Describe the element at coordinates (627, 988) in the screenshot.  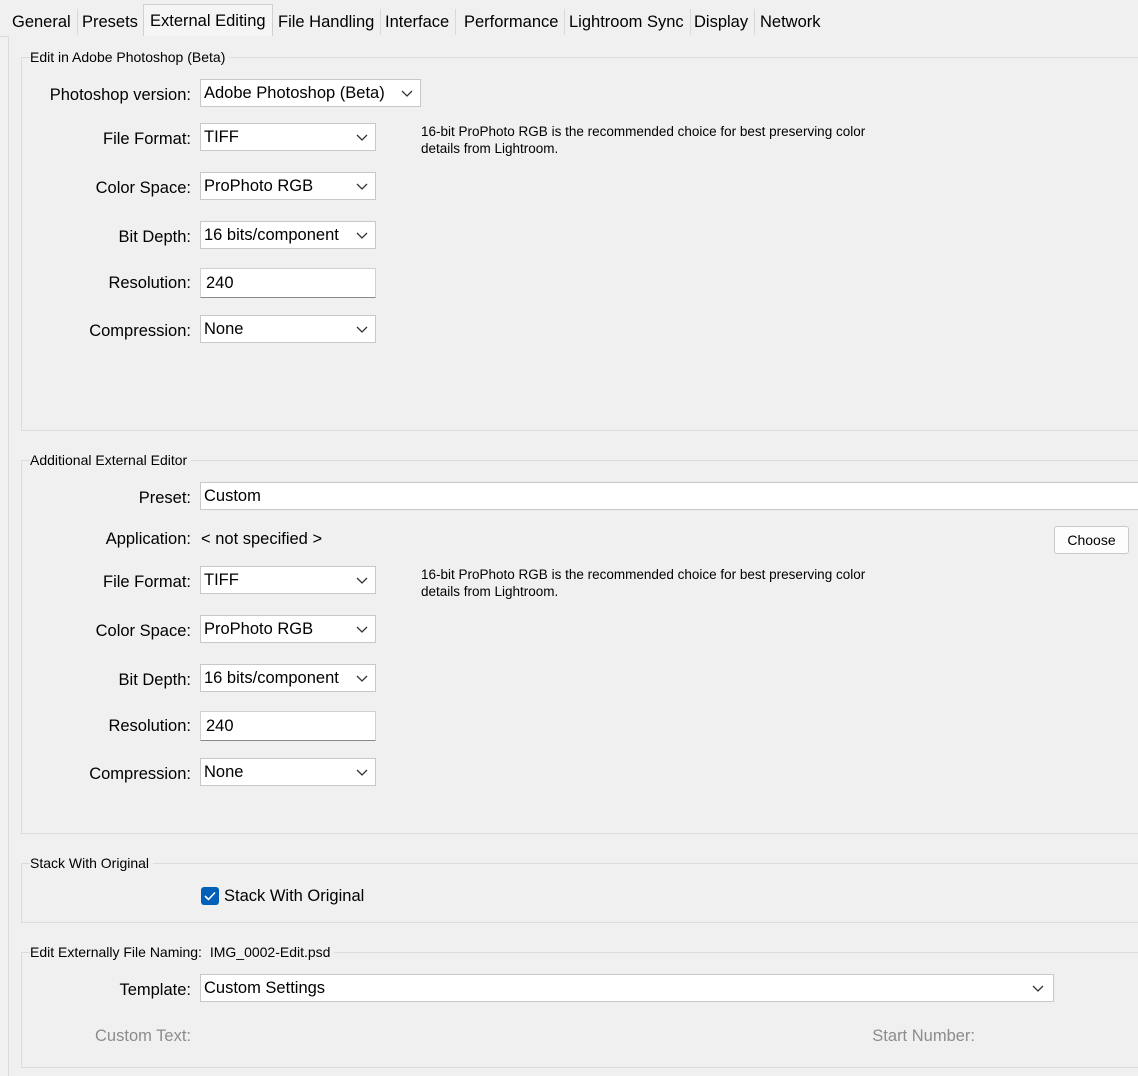
I see `template-select: Custom Settings` at that location.